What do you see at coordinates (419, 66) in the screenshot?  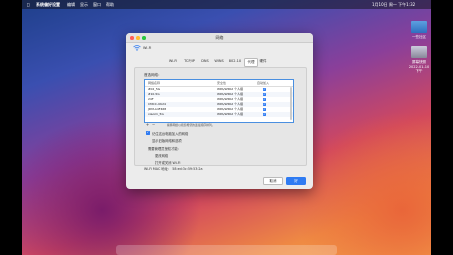 I see `desktop-screenshot-label: 屏幕快照 2022-01-10 下午` at bounding box center [419, 66].